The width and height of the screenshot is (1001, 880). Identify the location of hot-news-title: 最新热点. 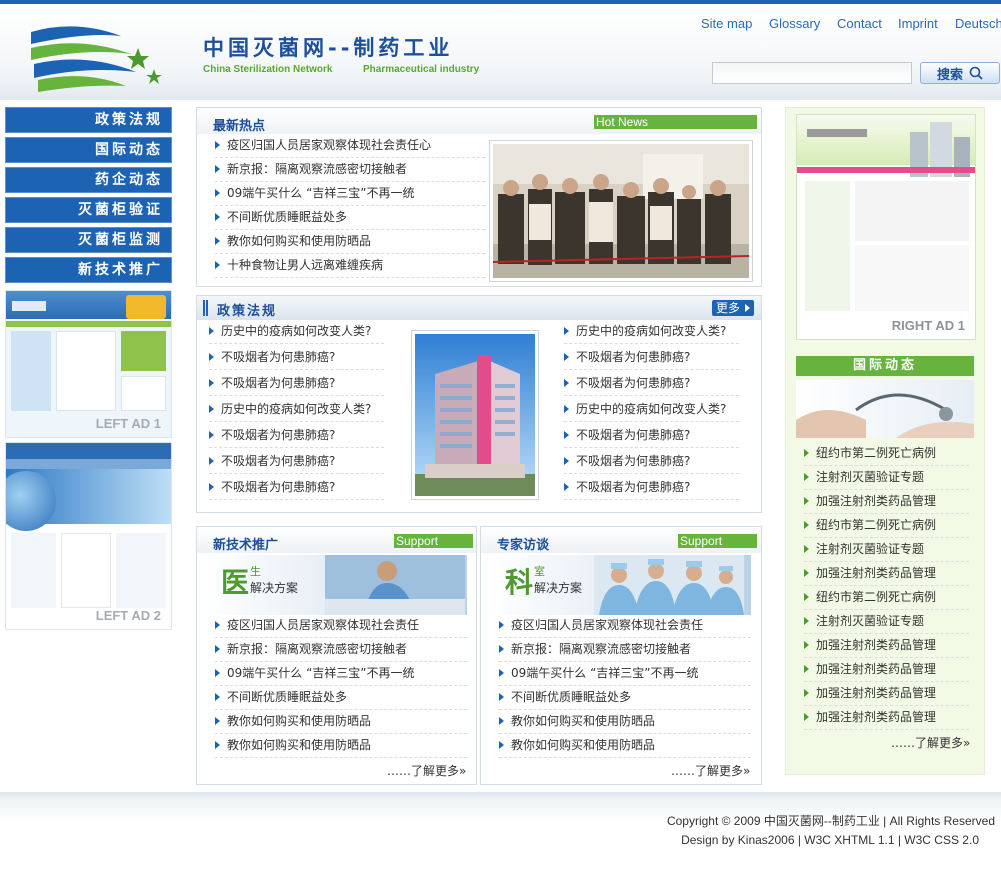
(239, 126).